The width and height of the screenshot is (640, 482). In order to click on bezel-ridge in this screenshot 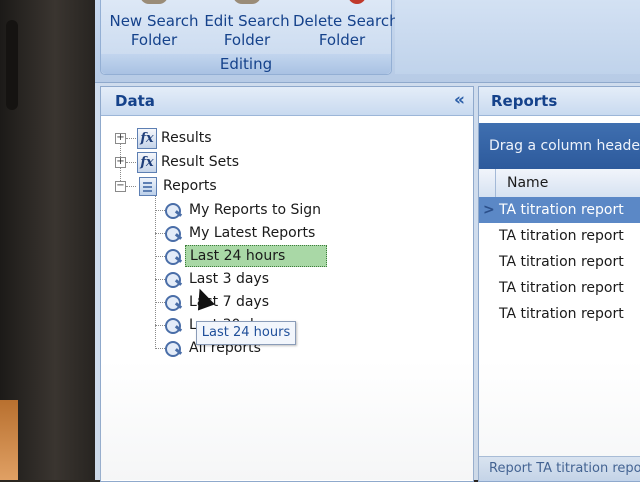, I will do `click(12, 65)`.